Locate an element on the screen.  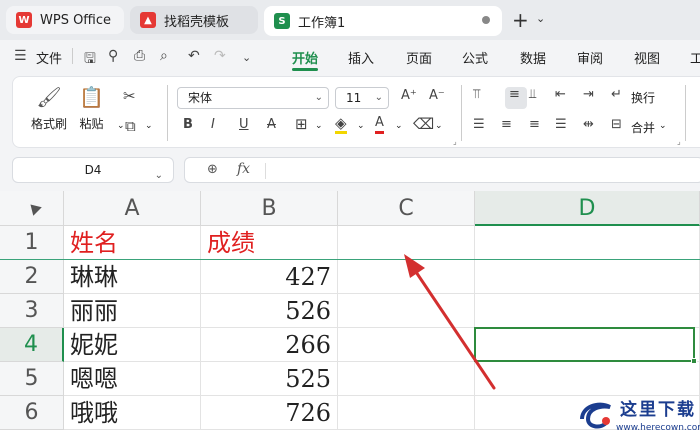
tab-formula: 公式 is located at coordinates (475, 57).